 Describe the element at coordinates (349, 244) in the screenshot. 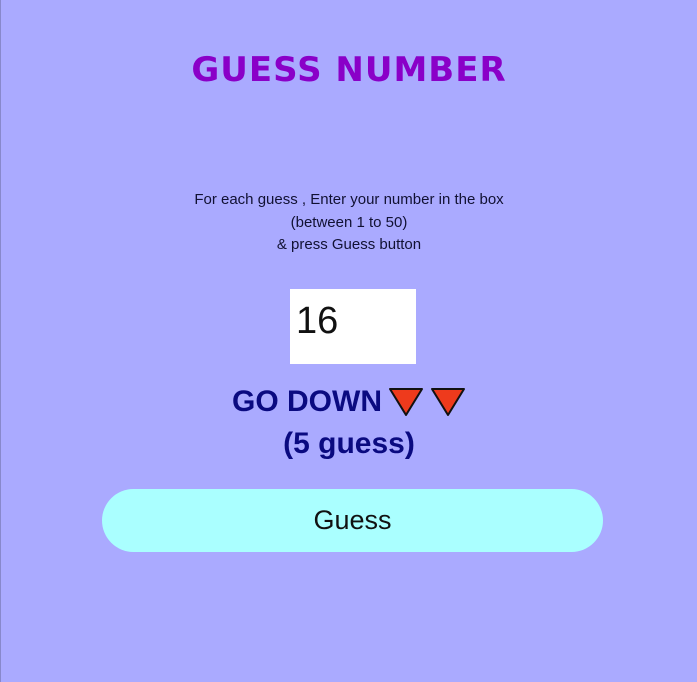

I see `instructions-line-3: & press Guess button` at that location.